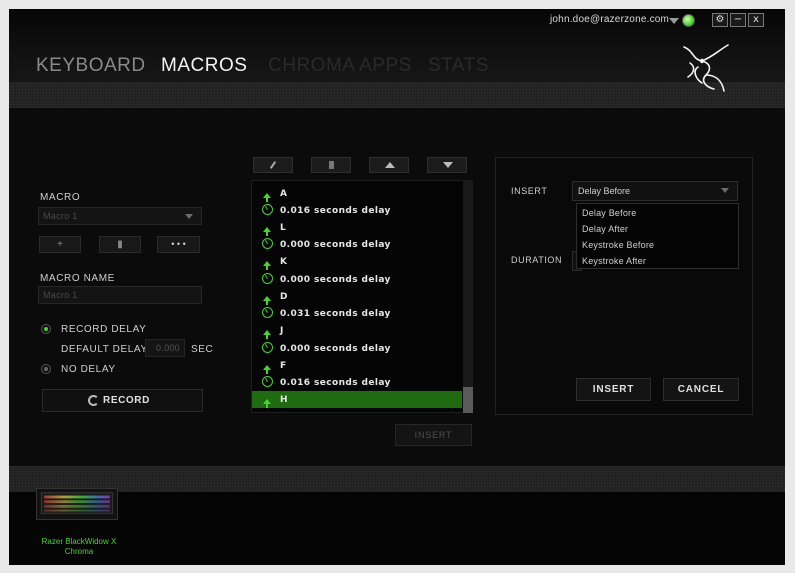 This screenshot has width=795, height=573. What do you see at coordinates (674, 21) in the screenshot?
I see `user-menu-chevron-icon` at bounding box center [674, 21].